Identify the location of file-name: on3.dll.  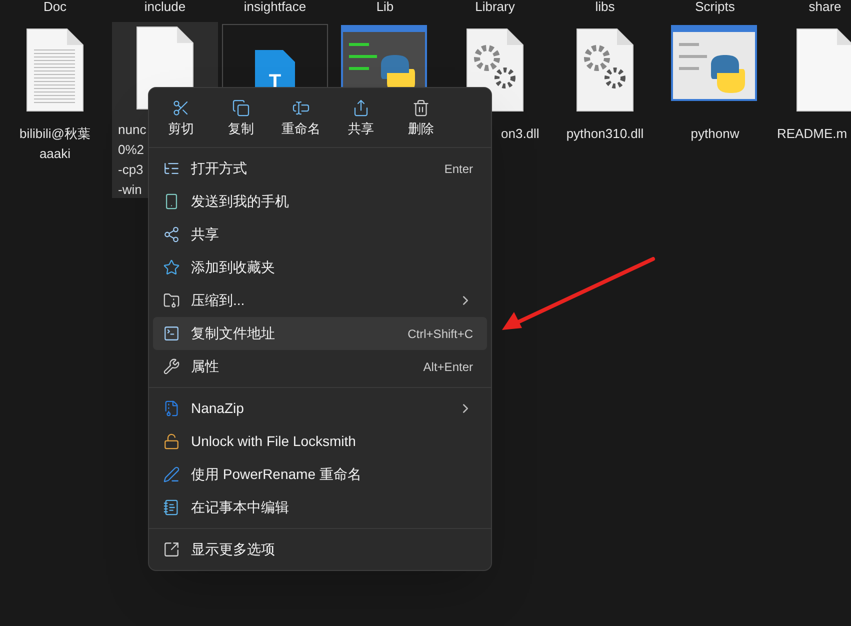
(520, 134).